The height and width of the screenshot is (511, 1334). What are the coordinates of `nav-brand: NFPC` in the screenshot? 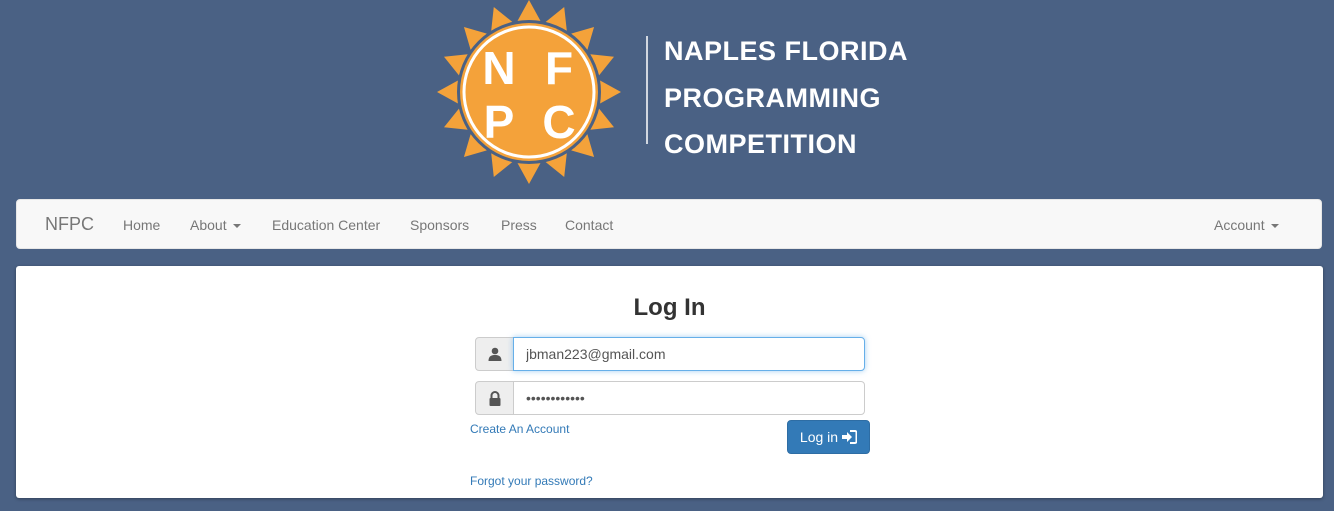 It's located at (69, 224).